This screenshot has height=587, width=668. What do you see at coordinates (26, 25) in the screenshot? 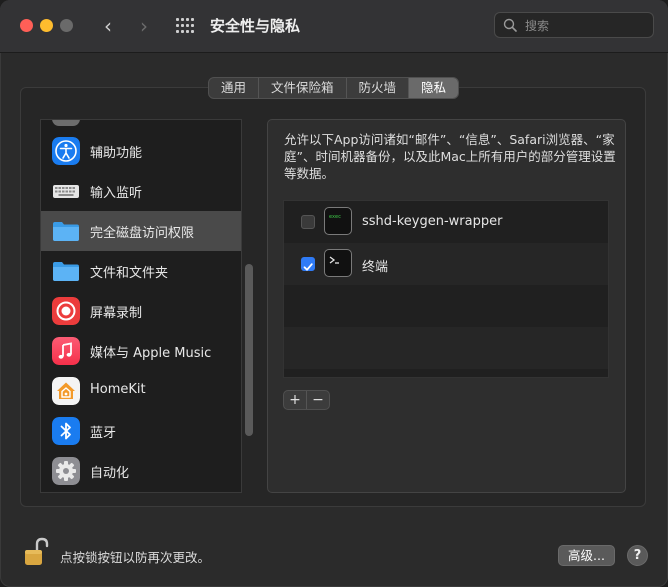
I see `close-button` at bounding box center [26, 25].